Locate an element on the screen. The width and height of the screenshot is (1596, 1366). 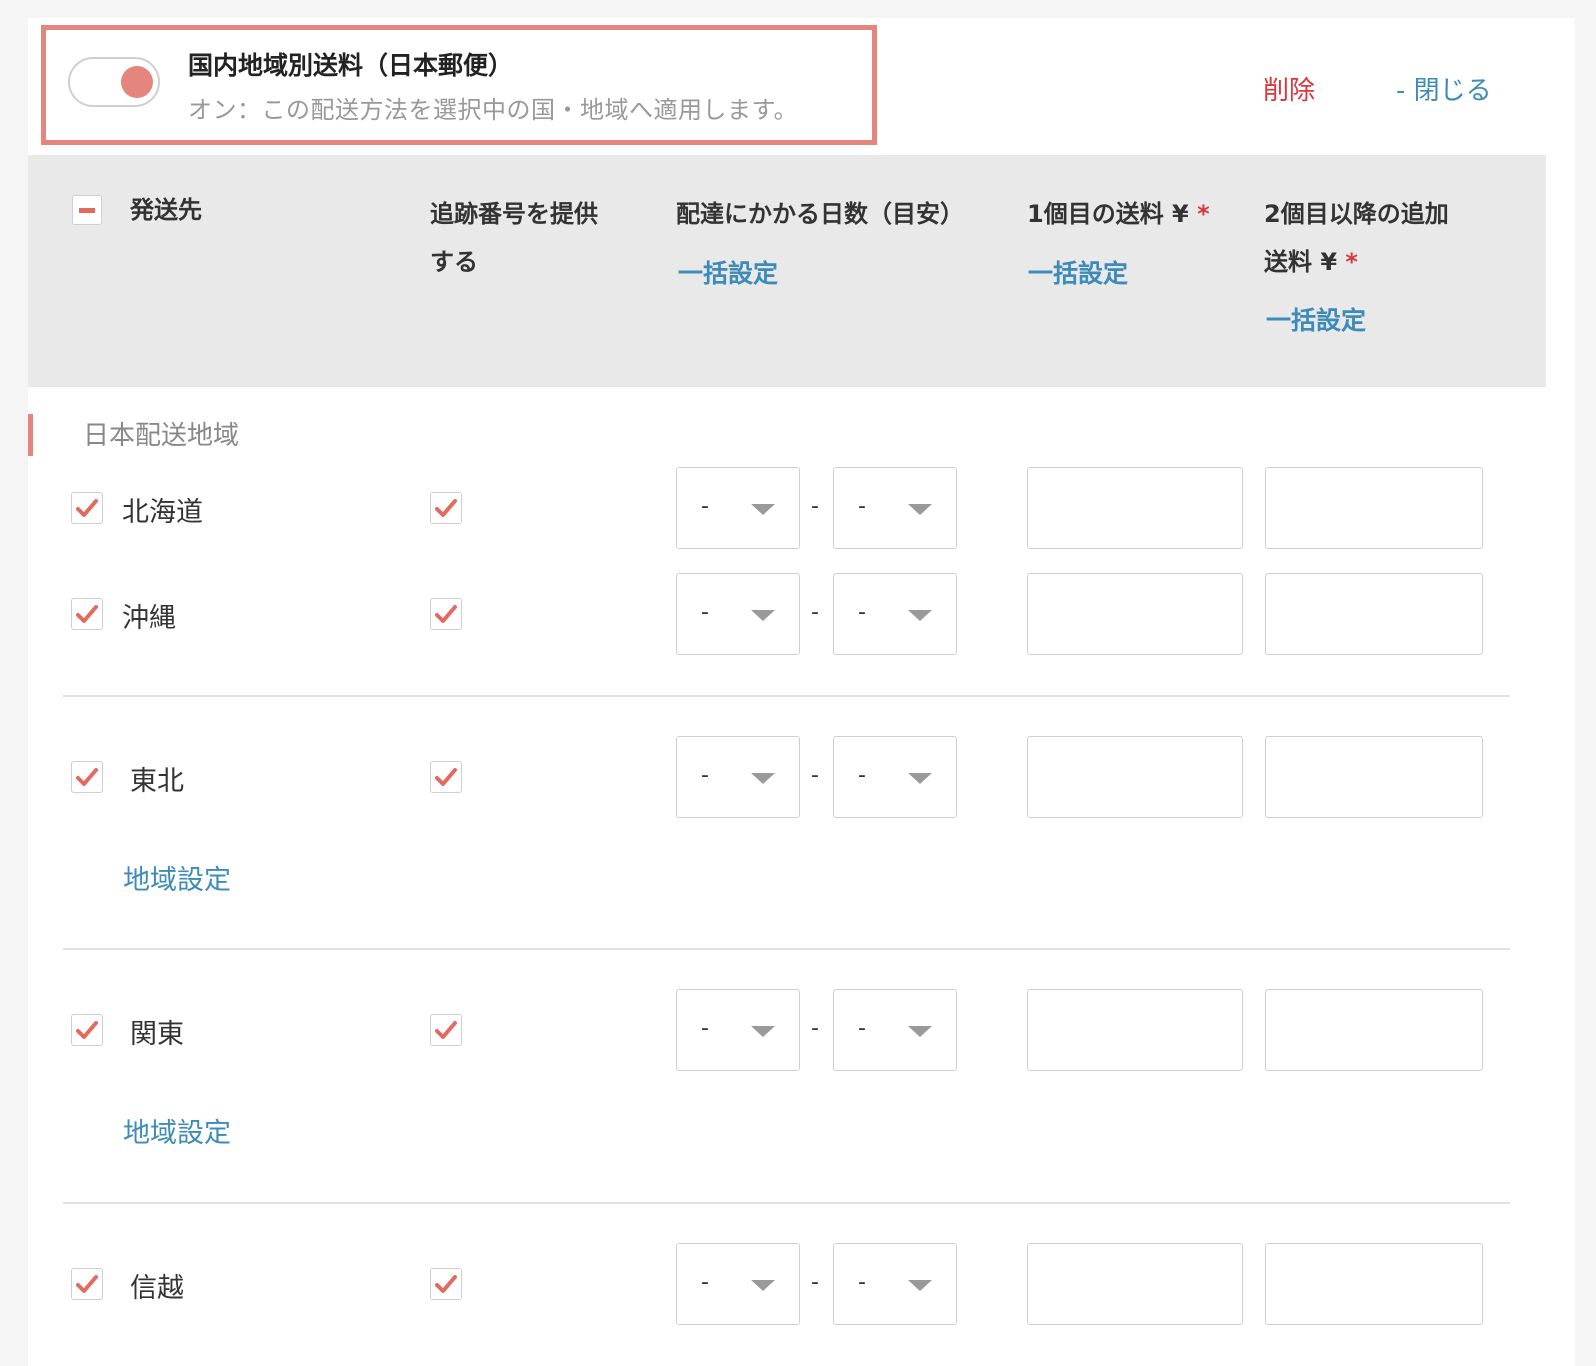
region-name: 関東 is located at coordinates (157, 1034).